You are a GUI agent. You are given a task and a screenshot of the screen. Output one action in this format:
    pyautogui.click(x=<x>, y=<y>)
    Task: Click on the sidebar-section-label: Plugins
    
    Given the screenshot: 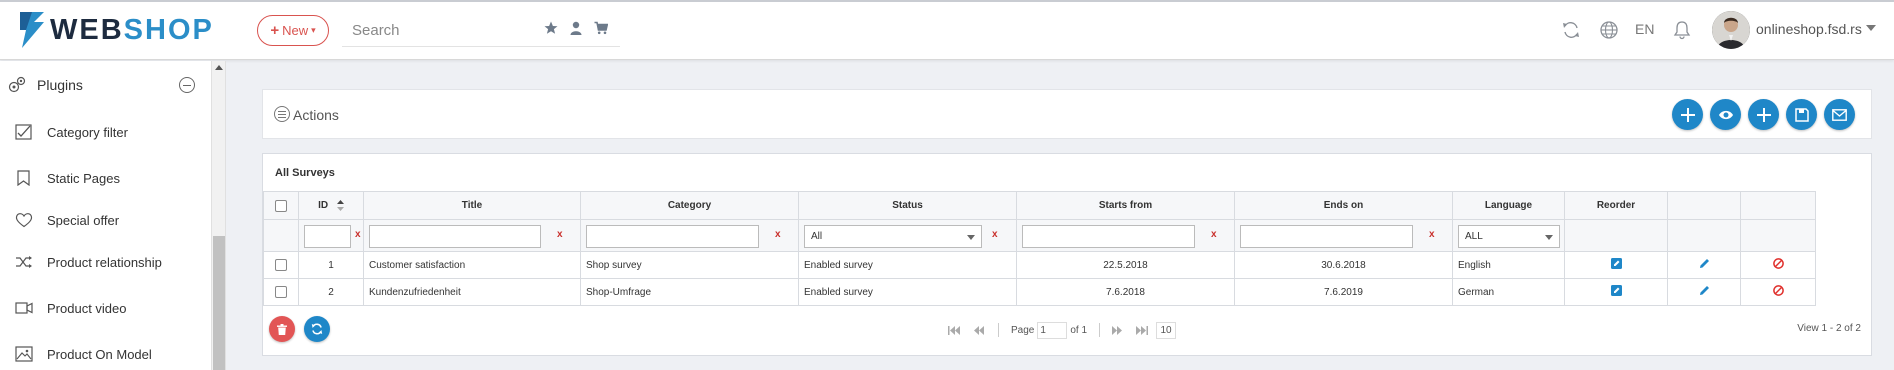 What is the action you would take?
    pyautogui.click(x=60, y=85)
    